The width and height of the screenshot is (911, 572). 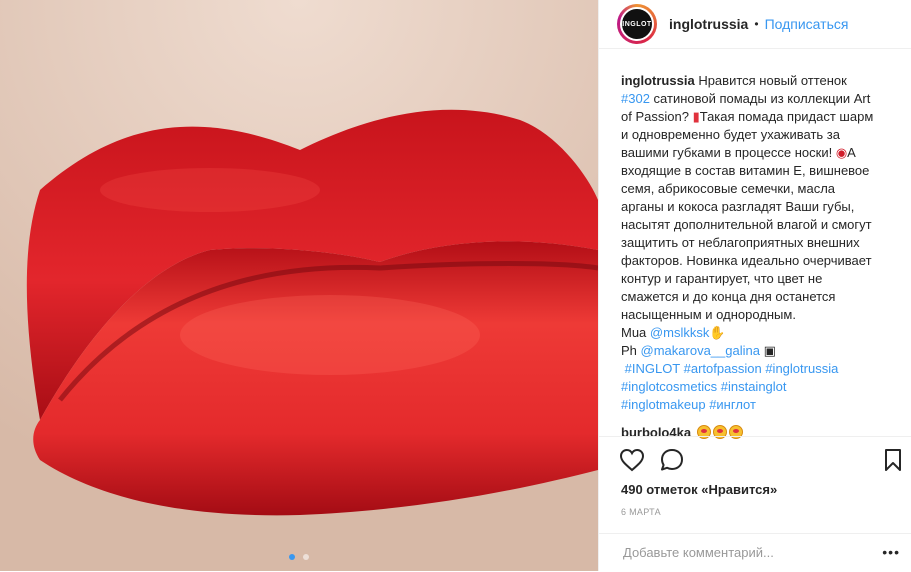 What do you see at coordinates (772, 80) in the screenshot?
I see `caption-text-1: Нравится новый оттенок` at bounding box center [772, 80].